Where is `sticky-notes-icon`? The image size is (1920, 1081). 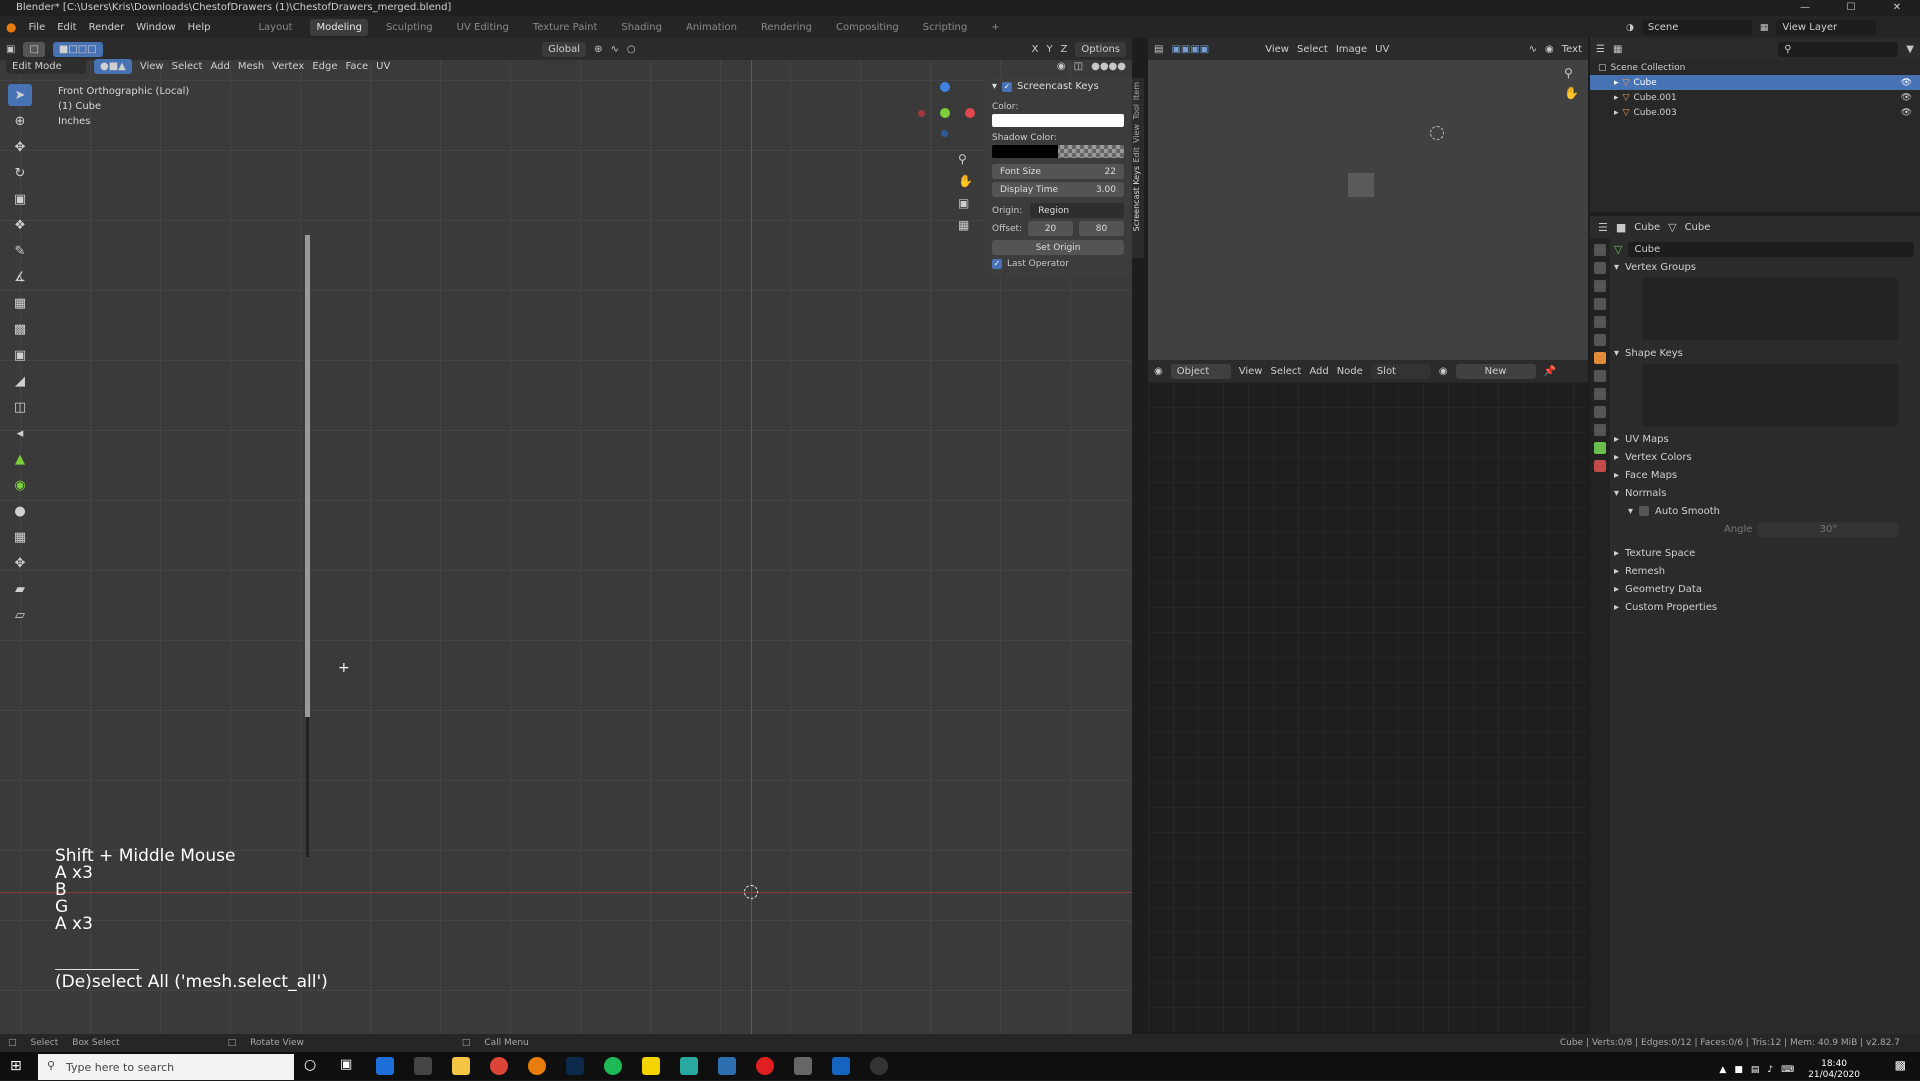
sticky-notes-icon is located at coordinates (651, 1066).